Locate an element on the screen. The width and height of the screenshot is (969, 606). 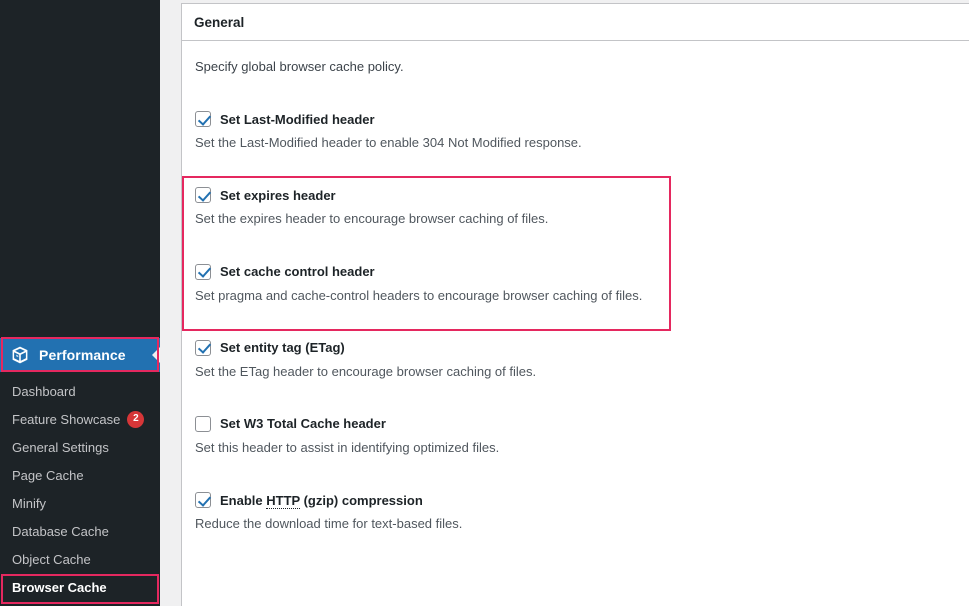
checkbox-enable-http-compression is located at coordinates (203, 500).